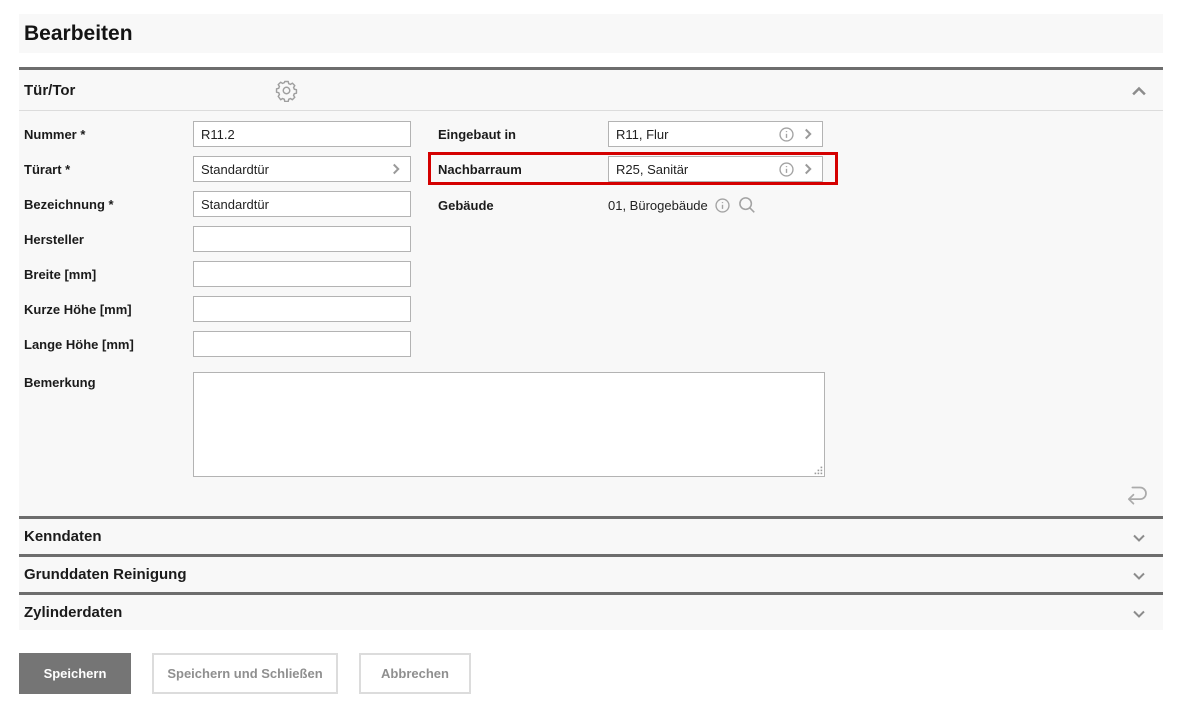  I want to click on save-and-close-button: Speichern und Schließen, so click(245, 673).